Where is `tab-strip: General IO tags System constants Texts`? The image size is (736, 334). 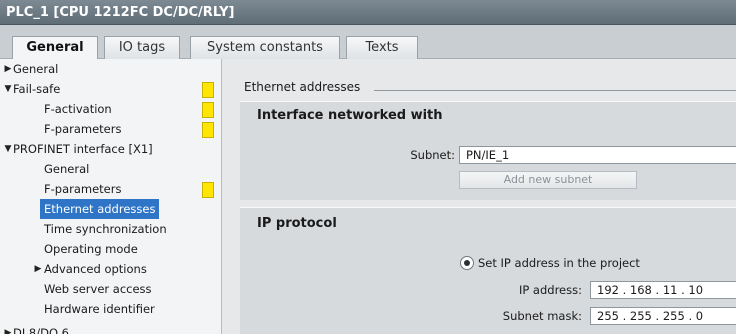 tab-strip: General IO tags System constants Texts is located at coordinates (368, 42).